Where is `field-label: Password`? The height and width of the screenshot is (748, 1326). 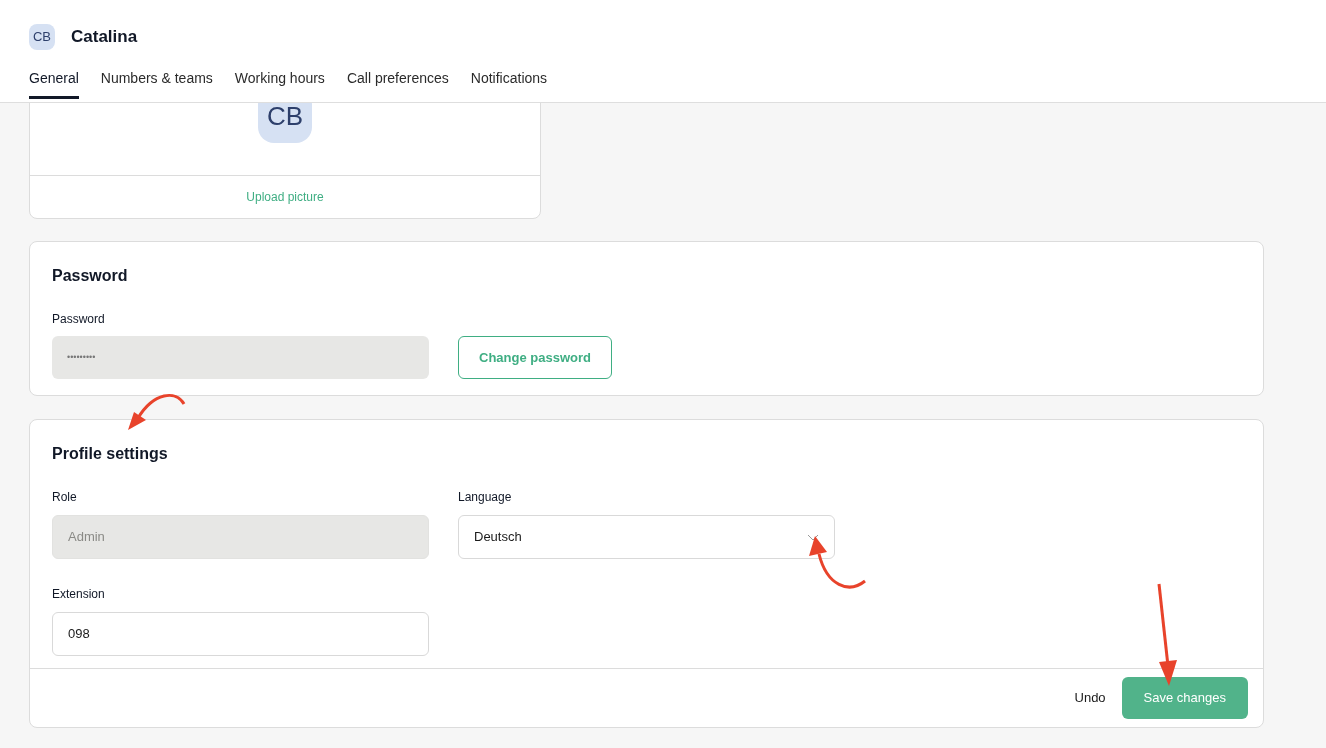 field-label: Password is located at coordinates (79, 319).